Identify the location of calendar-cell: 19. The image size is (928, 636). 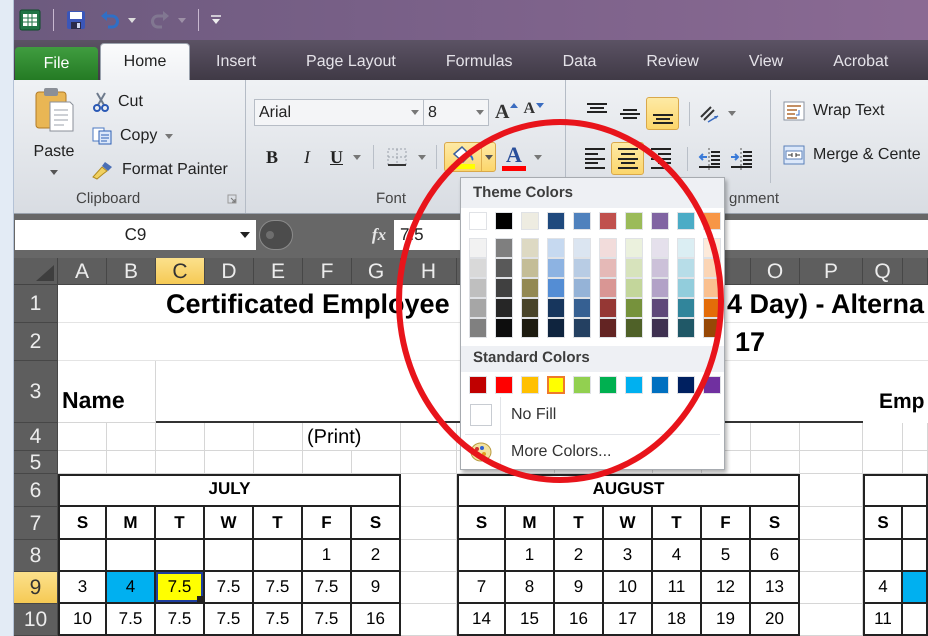
(726, 620).